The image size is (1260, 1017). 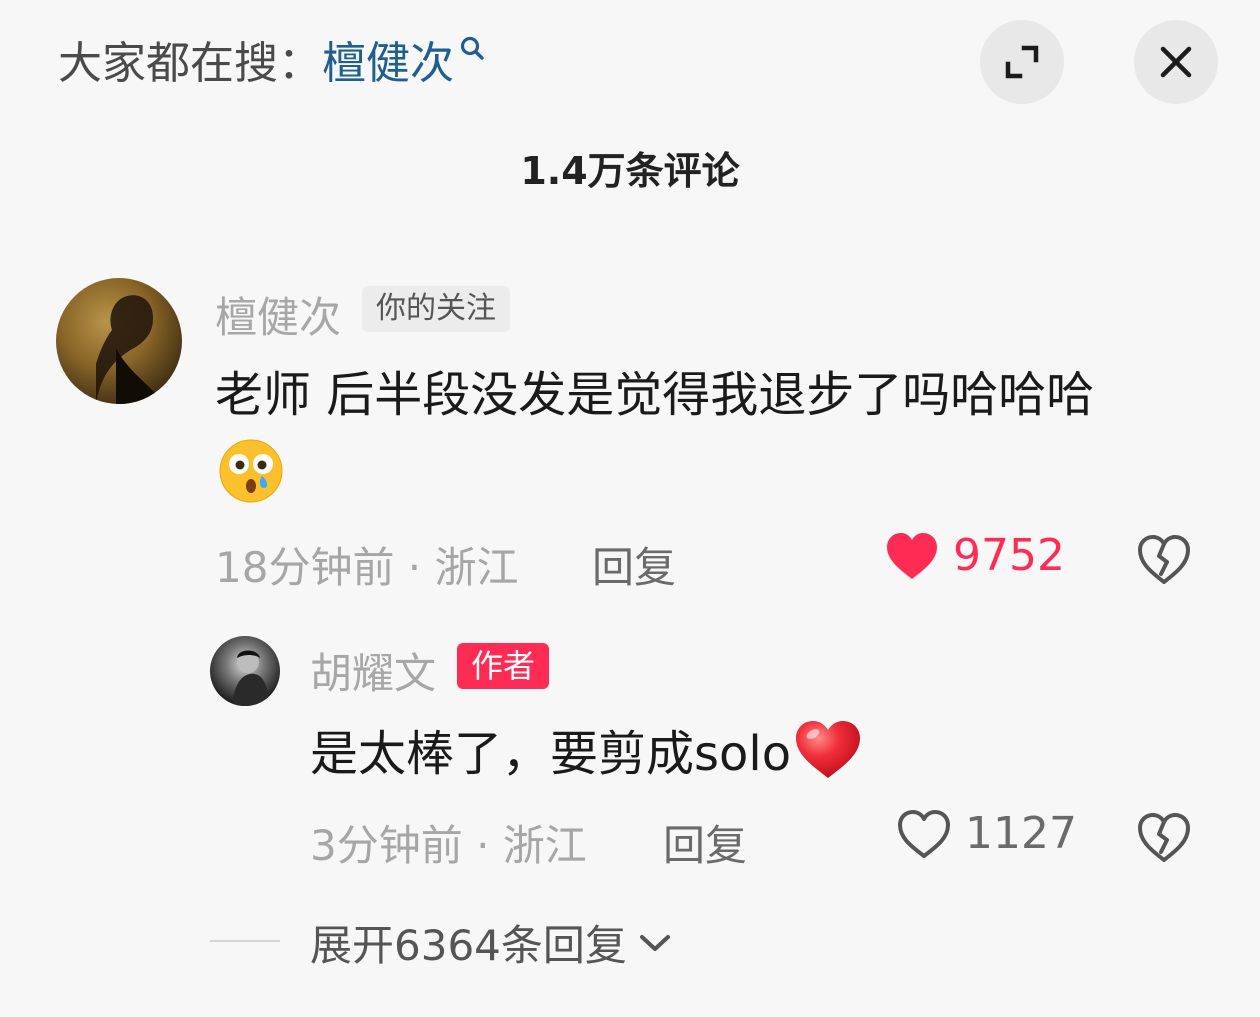 I want to click on avatar-photo, so click(x=131, y=349).